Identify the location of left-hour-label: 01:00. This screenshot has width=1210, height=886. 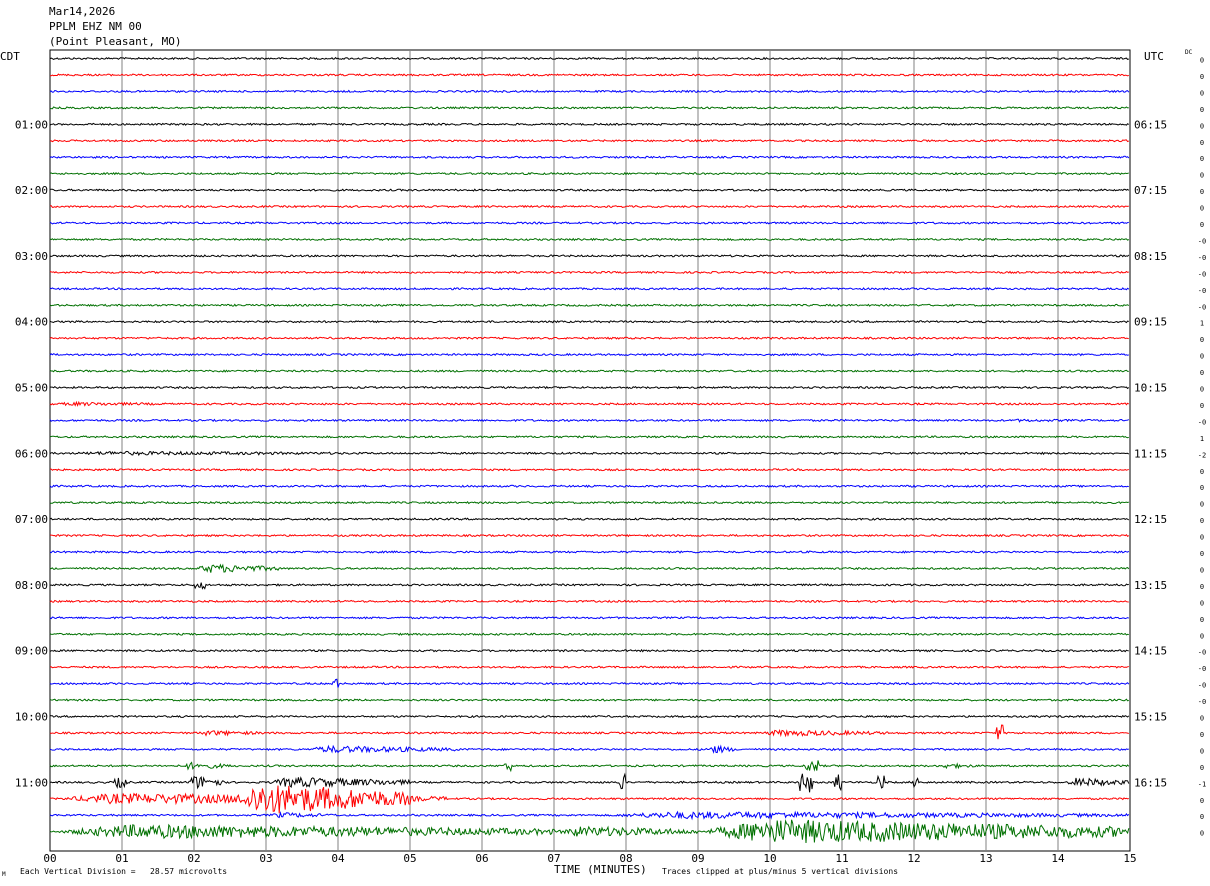
(31, 124).